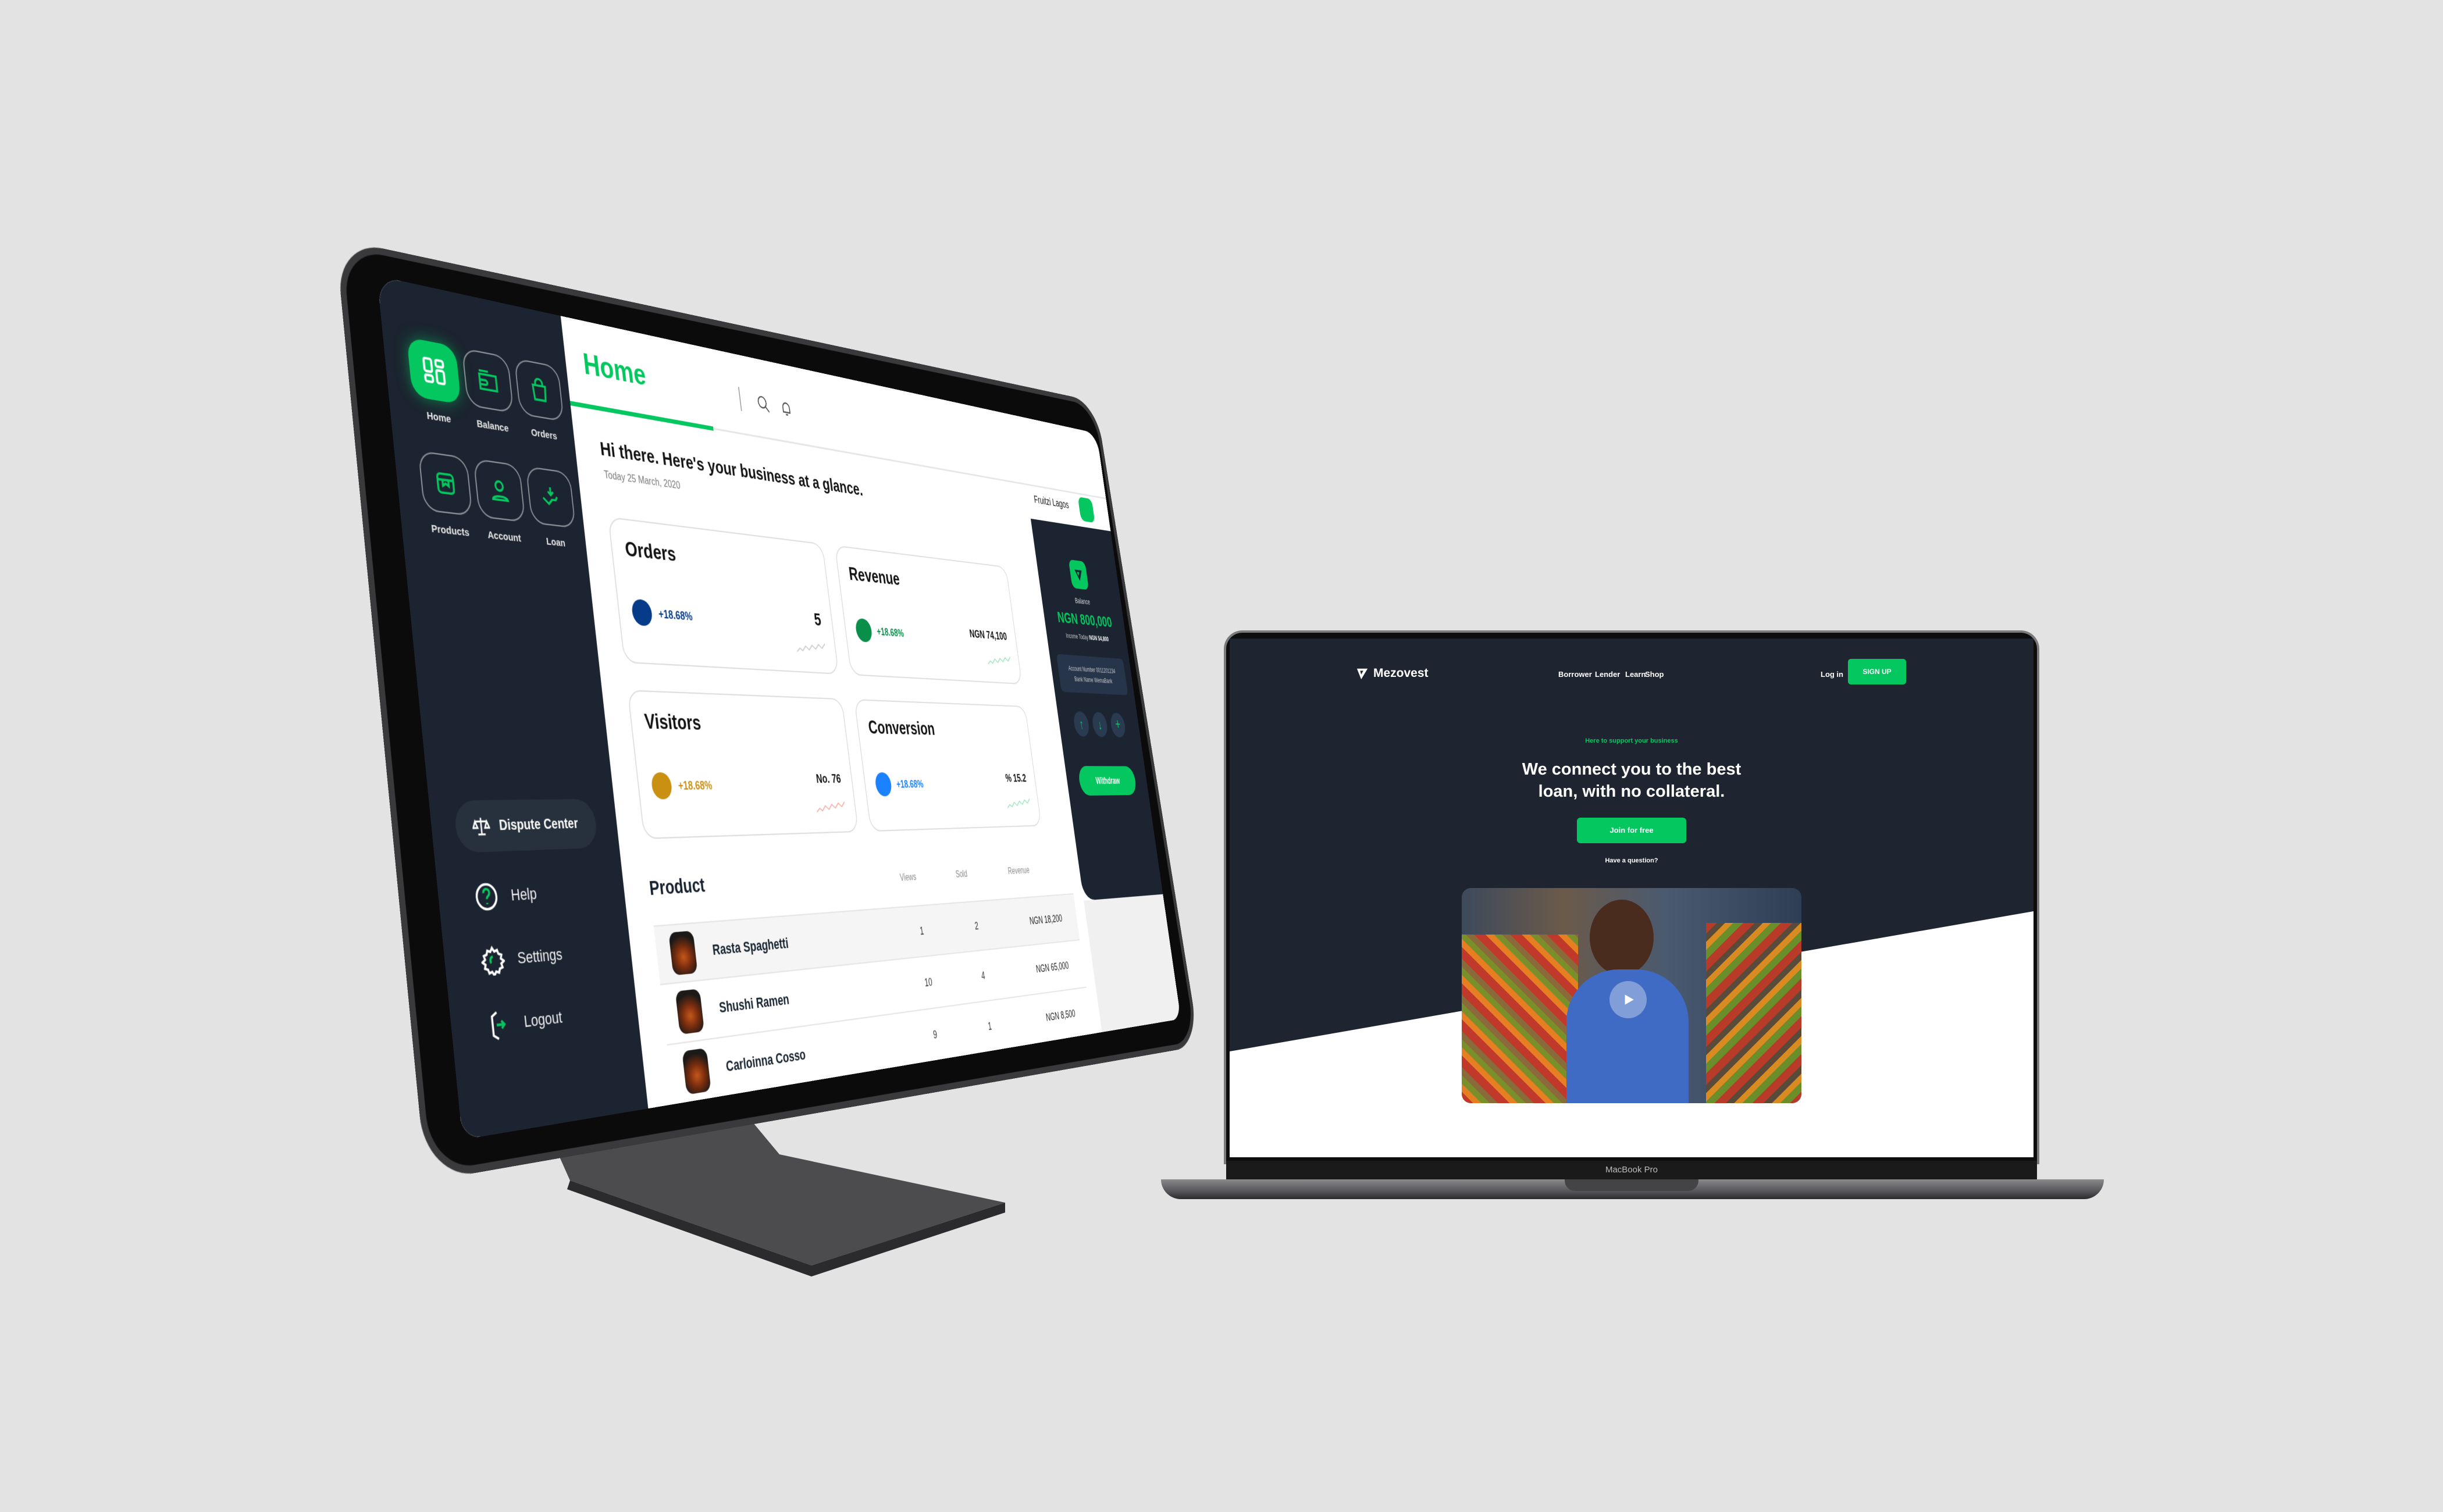  Describe the element at coordinates (929, 614) in the screenshot. I see `revenue-card: Revenue +18.68% NGN 74,100` at that location.